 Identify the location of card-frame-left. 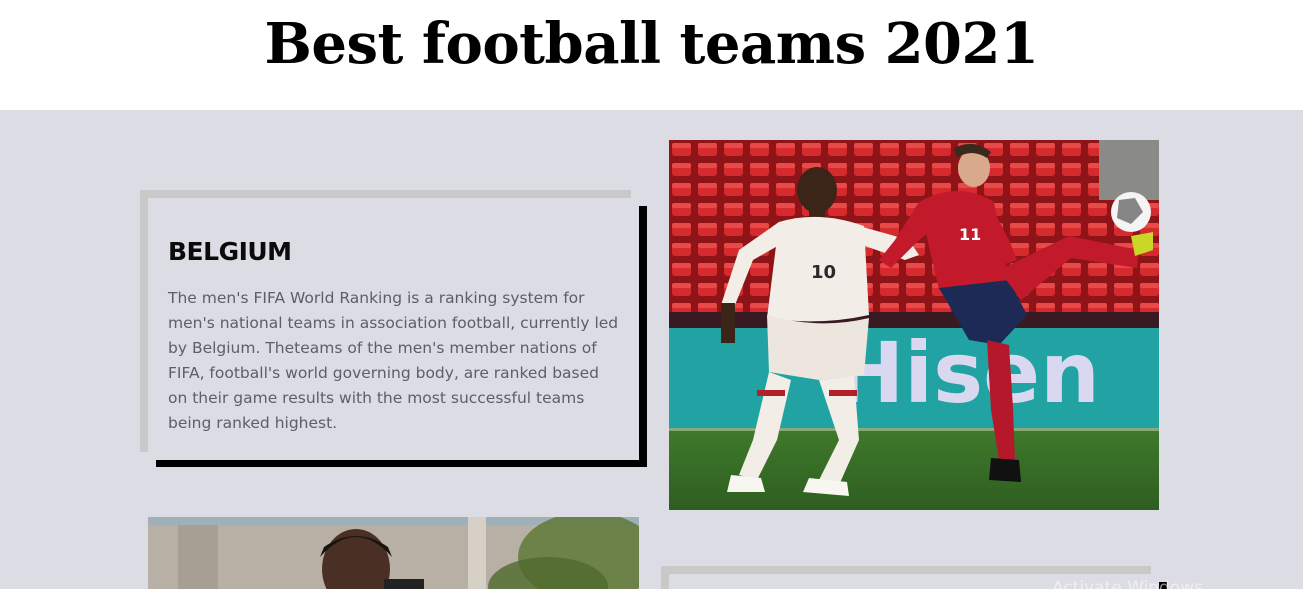
(144, 321).